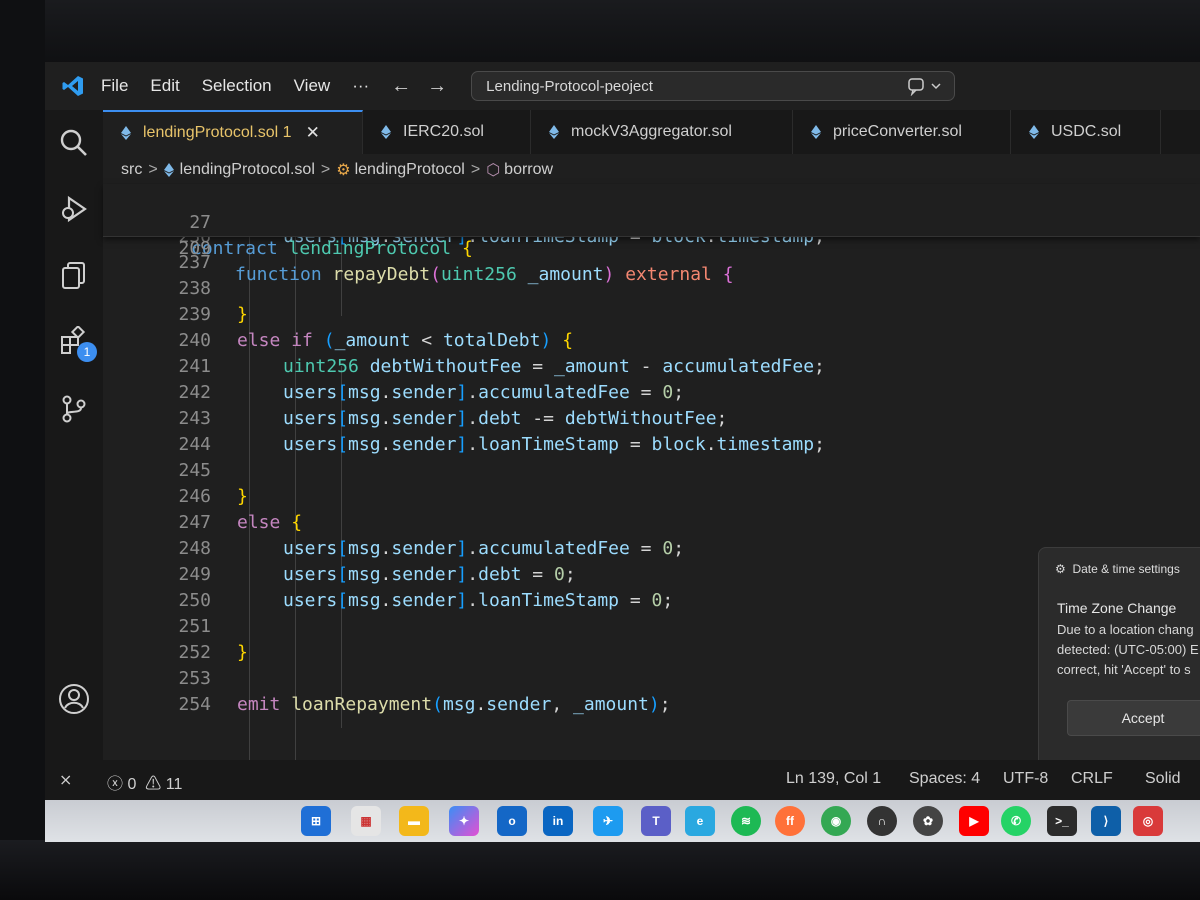 Image resolution: width=1200 pixels, height=900 pixels. Describe the element at coordinates (316, 821) in the screenshot. I see `windows-start-icon: ⊞` at that location.